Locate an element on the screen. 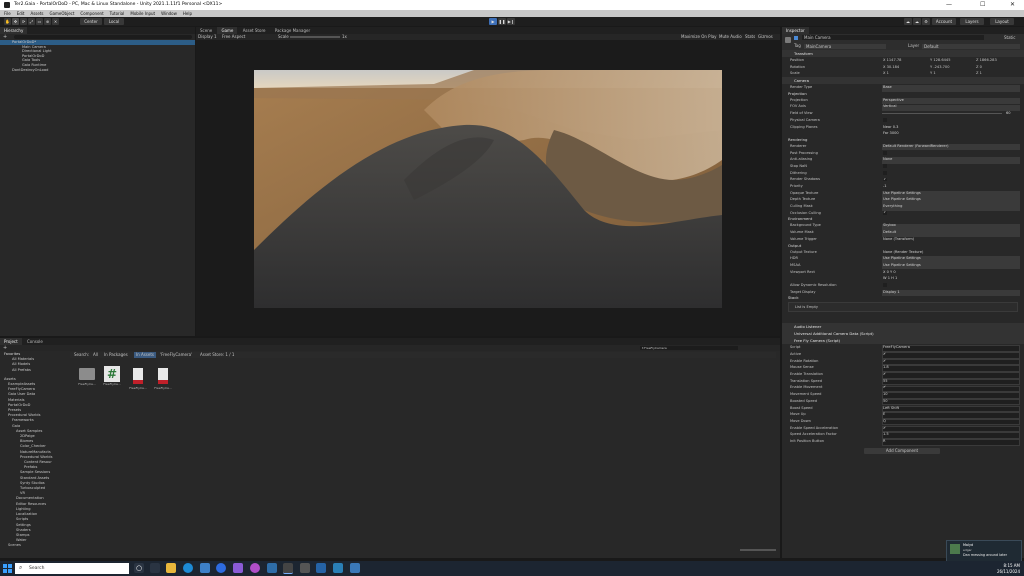 The height and width of the screenshot is (576, 1024). steam-icon is located at coordinates (272, 568).